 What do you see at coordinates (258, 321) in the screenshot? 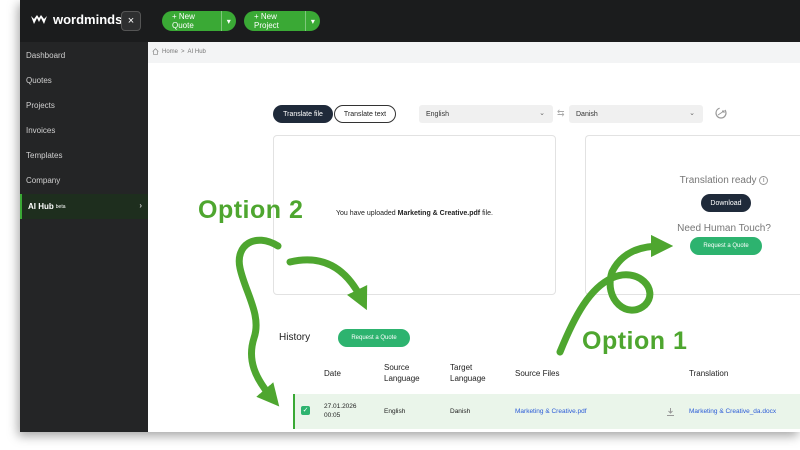
I see `option-2-arrow-to-row-checkbox` at bounding box center [258, 321].